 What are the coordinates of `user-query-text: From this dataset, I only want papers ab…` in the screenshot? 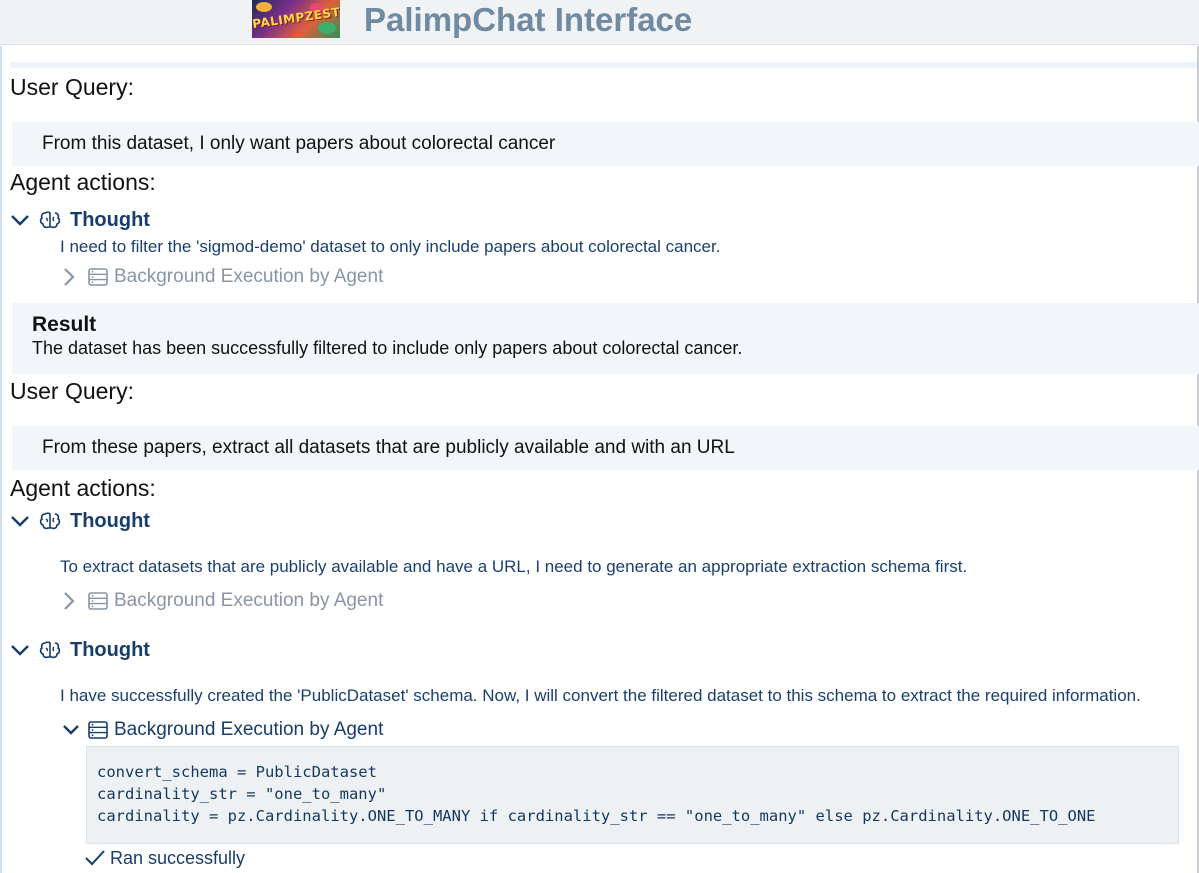 It's located at (299, 143).